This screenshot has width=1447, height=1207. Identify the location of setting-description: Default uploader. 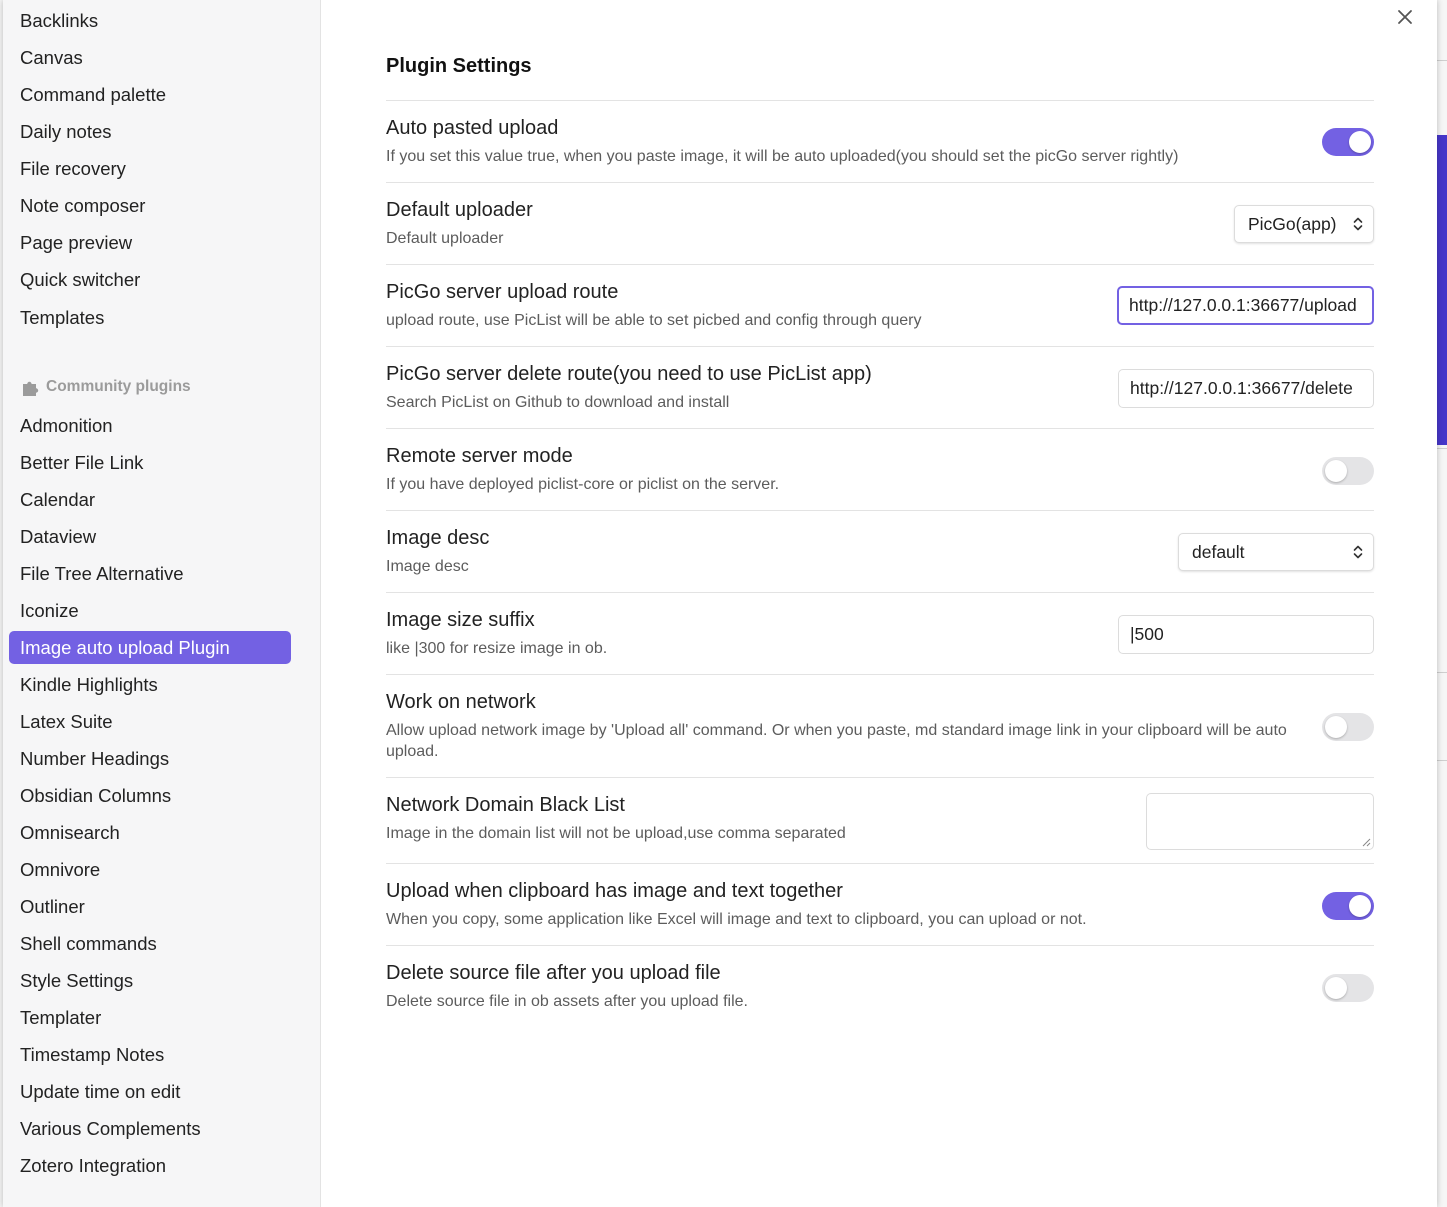
(445, 238).